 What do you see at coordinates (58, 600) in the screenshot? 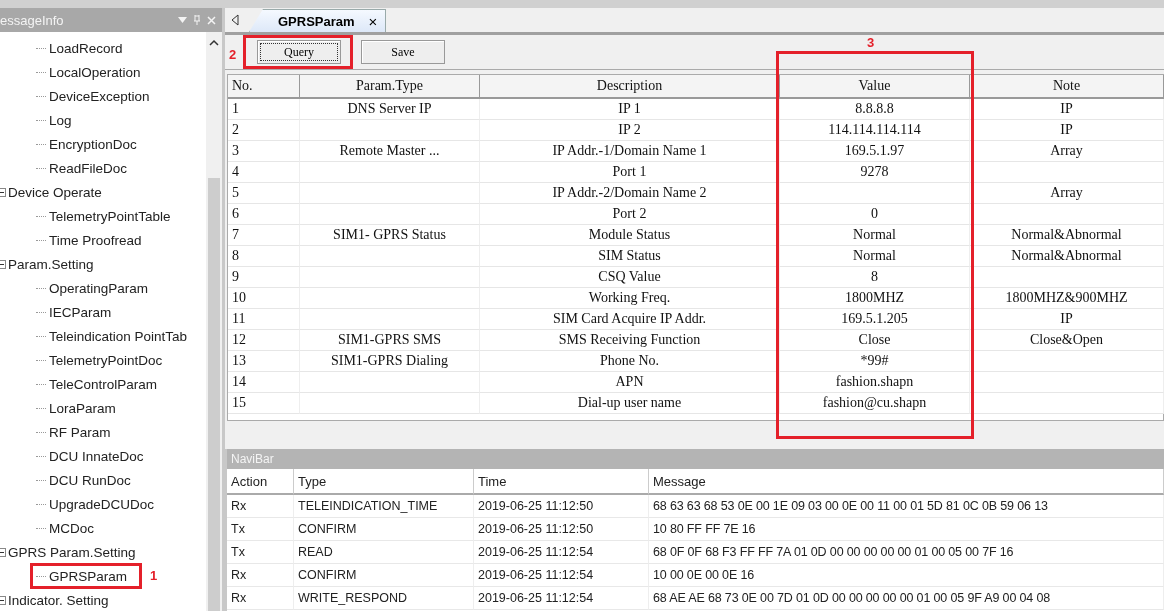
I see `tree-item: Indicator. Setting` at bounding box center [58, 600].